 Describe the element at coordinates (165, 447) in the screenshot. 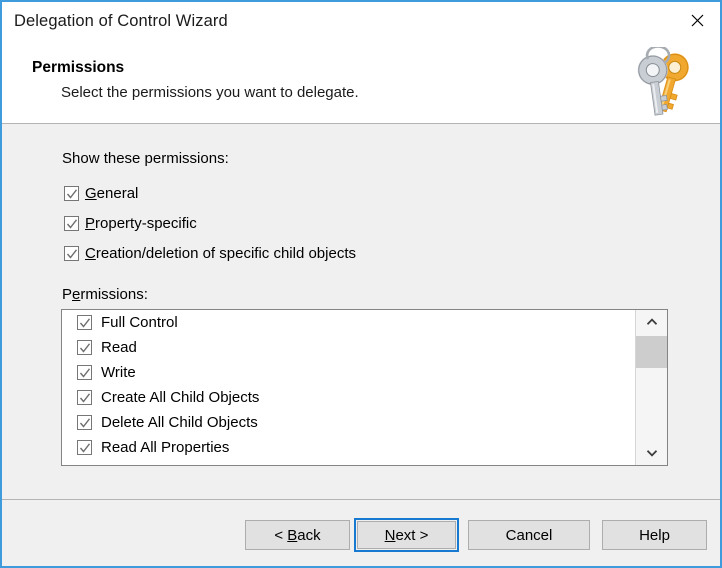

I see `list-item-label: Read All Properties` at that location.